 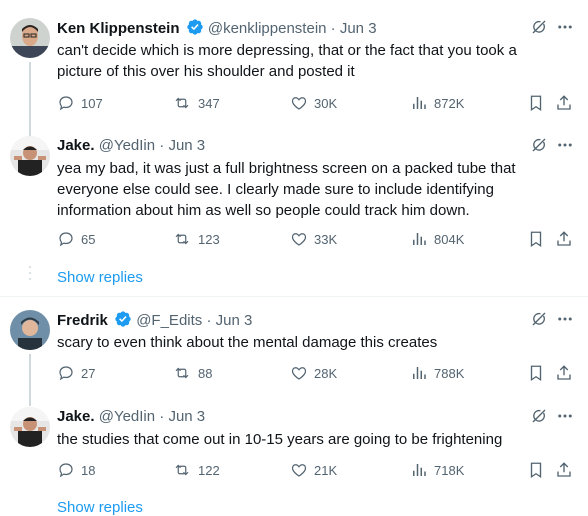 I want to click on like-button: 28K, so click(x=313, y=373).